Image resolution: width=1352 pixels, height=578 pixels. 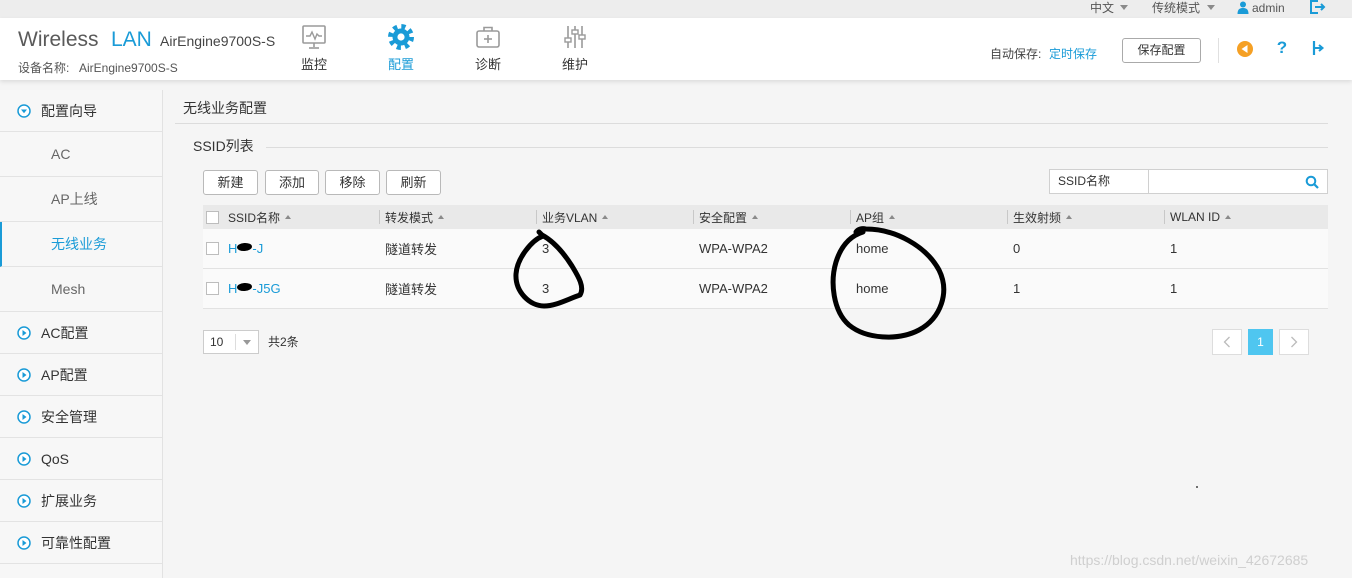 What do you see at coordinates (1318, 48) in the screenshot?
I see `branch-icon` at bounding box center [1318, 48].